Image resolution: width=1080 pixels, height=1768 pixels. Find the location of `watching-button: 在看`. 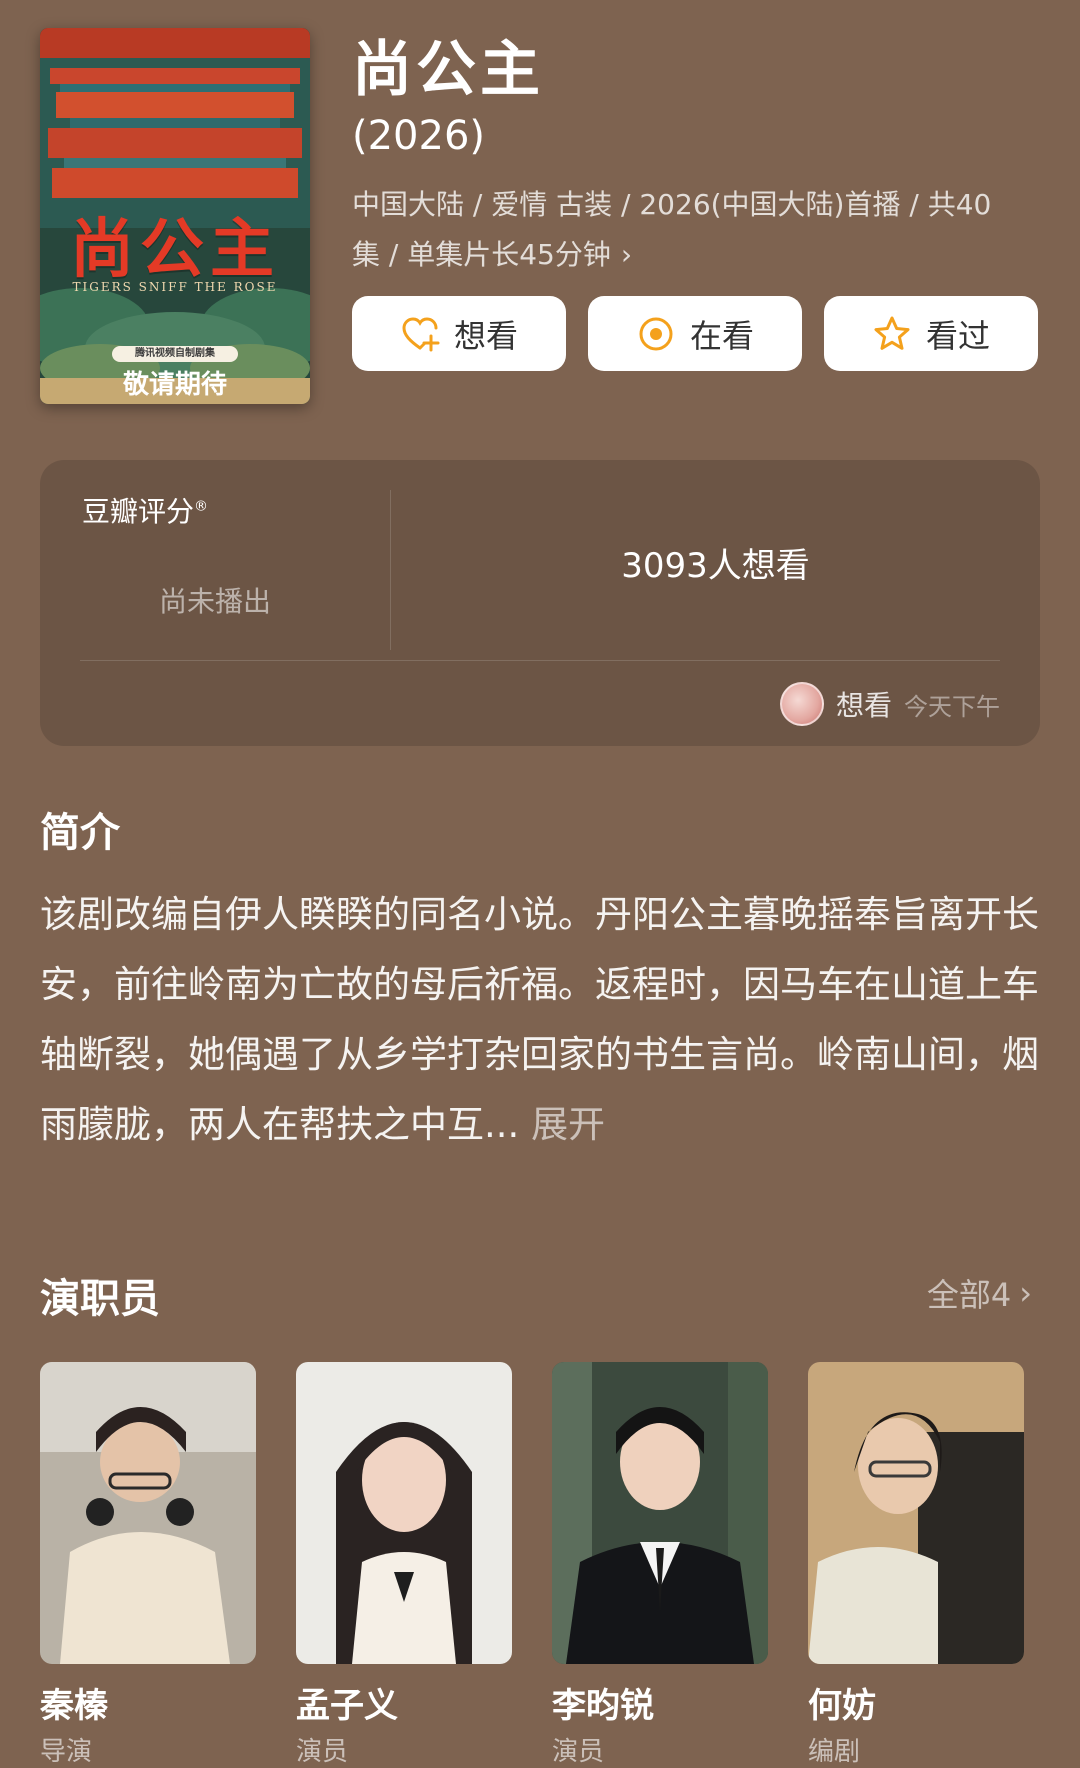

watching-button: 在看 is located at coordinates (695, 333).